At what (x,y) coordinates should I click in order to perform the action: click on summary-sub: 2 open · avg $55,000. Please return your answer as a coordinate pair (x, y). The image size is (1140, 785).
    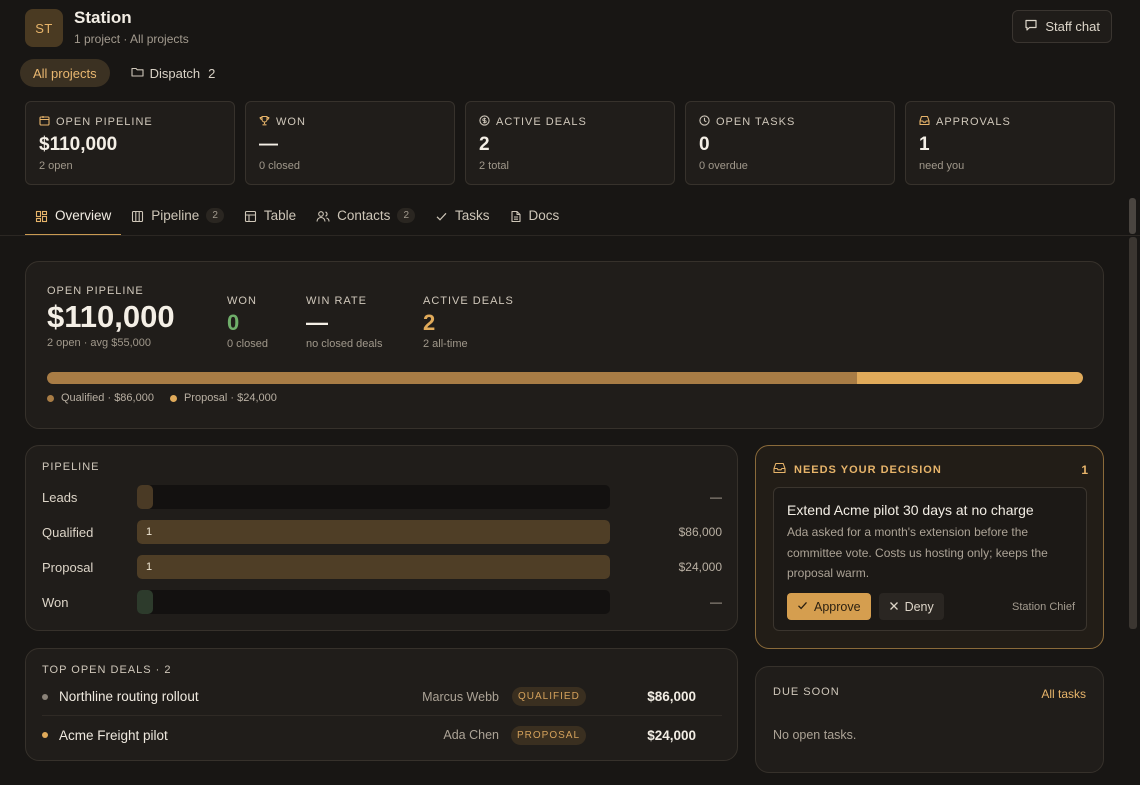
    Looking at the image, I should click on (99, 343).